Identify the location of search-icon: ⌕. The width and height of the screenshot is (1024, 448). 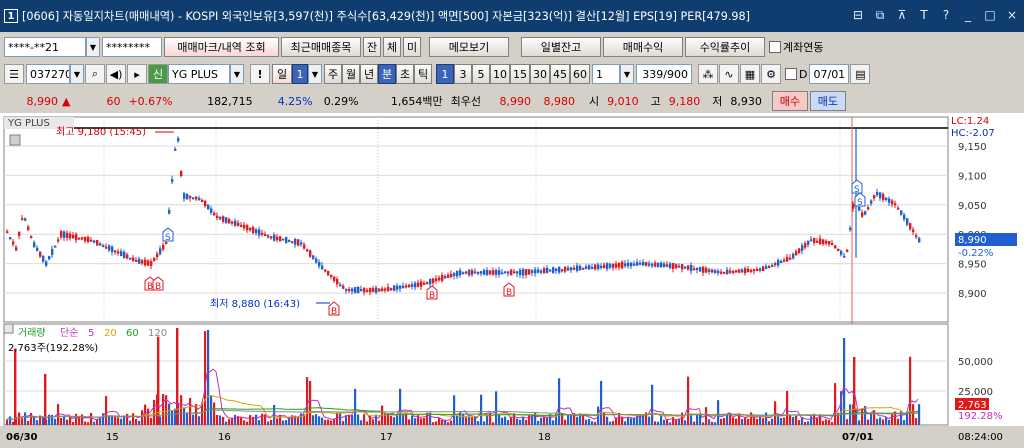
(95, 74).